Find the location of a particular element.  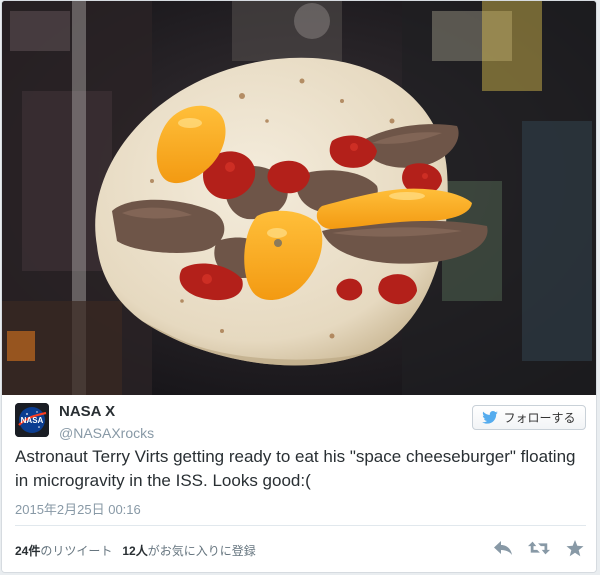

screen-name: @NASAXrocks is located at coordinates (106, 433).